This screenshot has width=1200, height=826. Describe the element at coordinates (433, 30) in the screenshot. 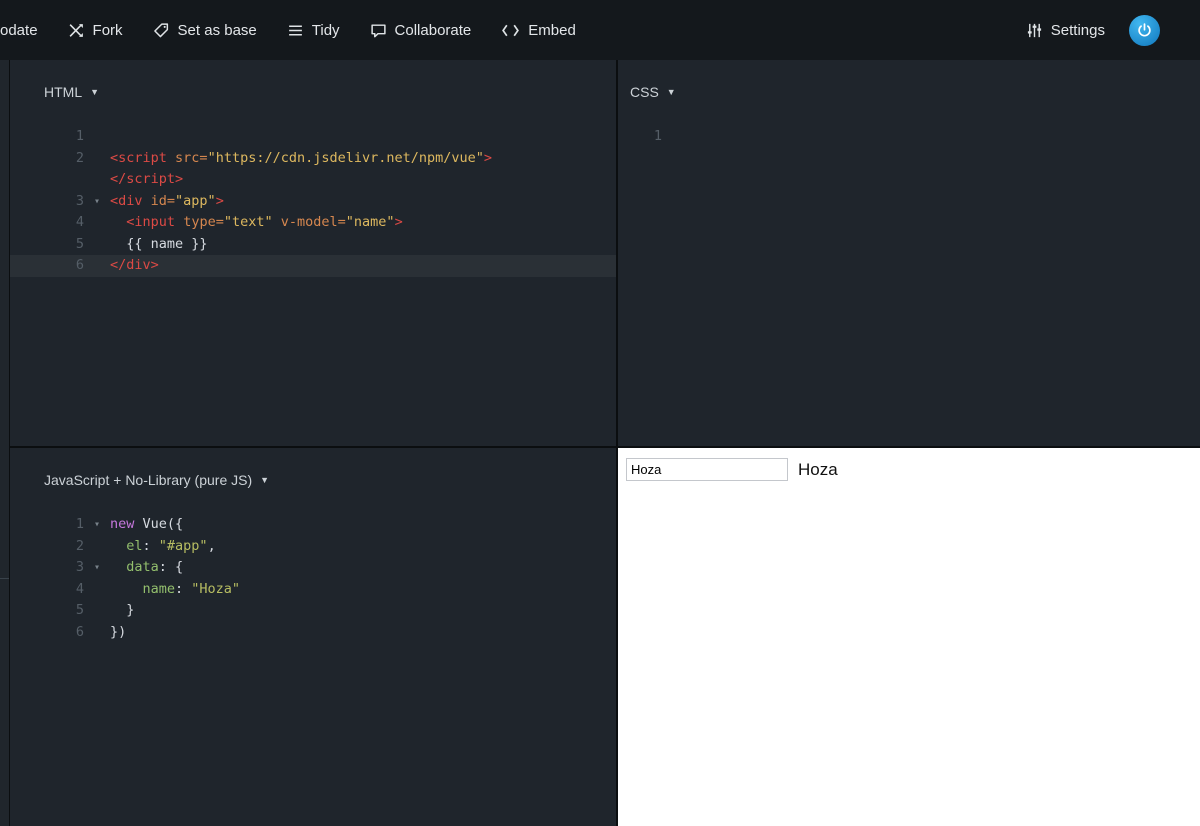

I see `topbar-item-label: Collaborate` at that location.